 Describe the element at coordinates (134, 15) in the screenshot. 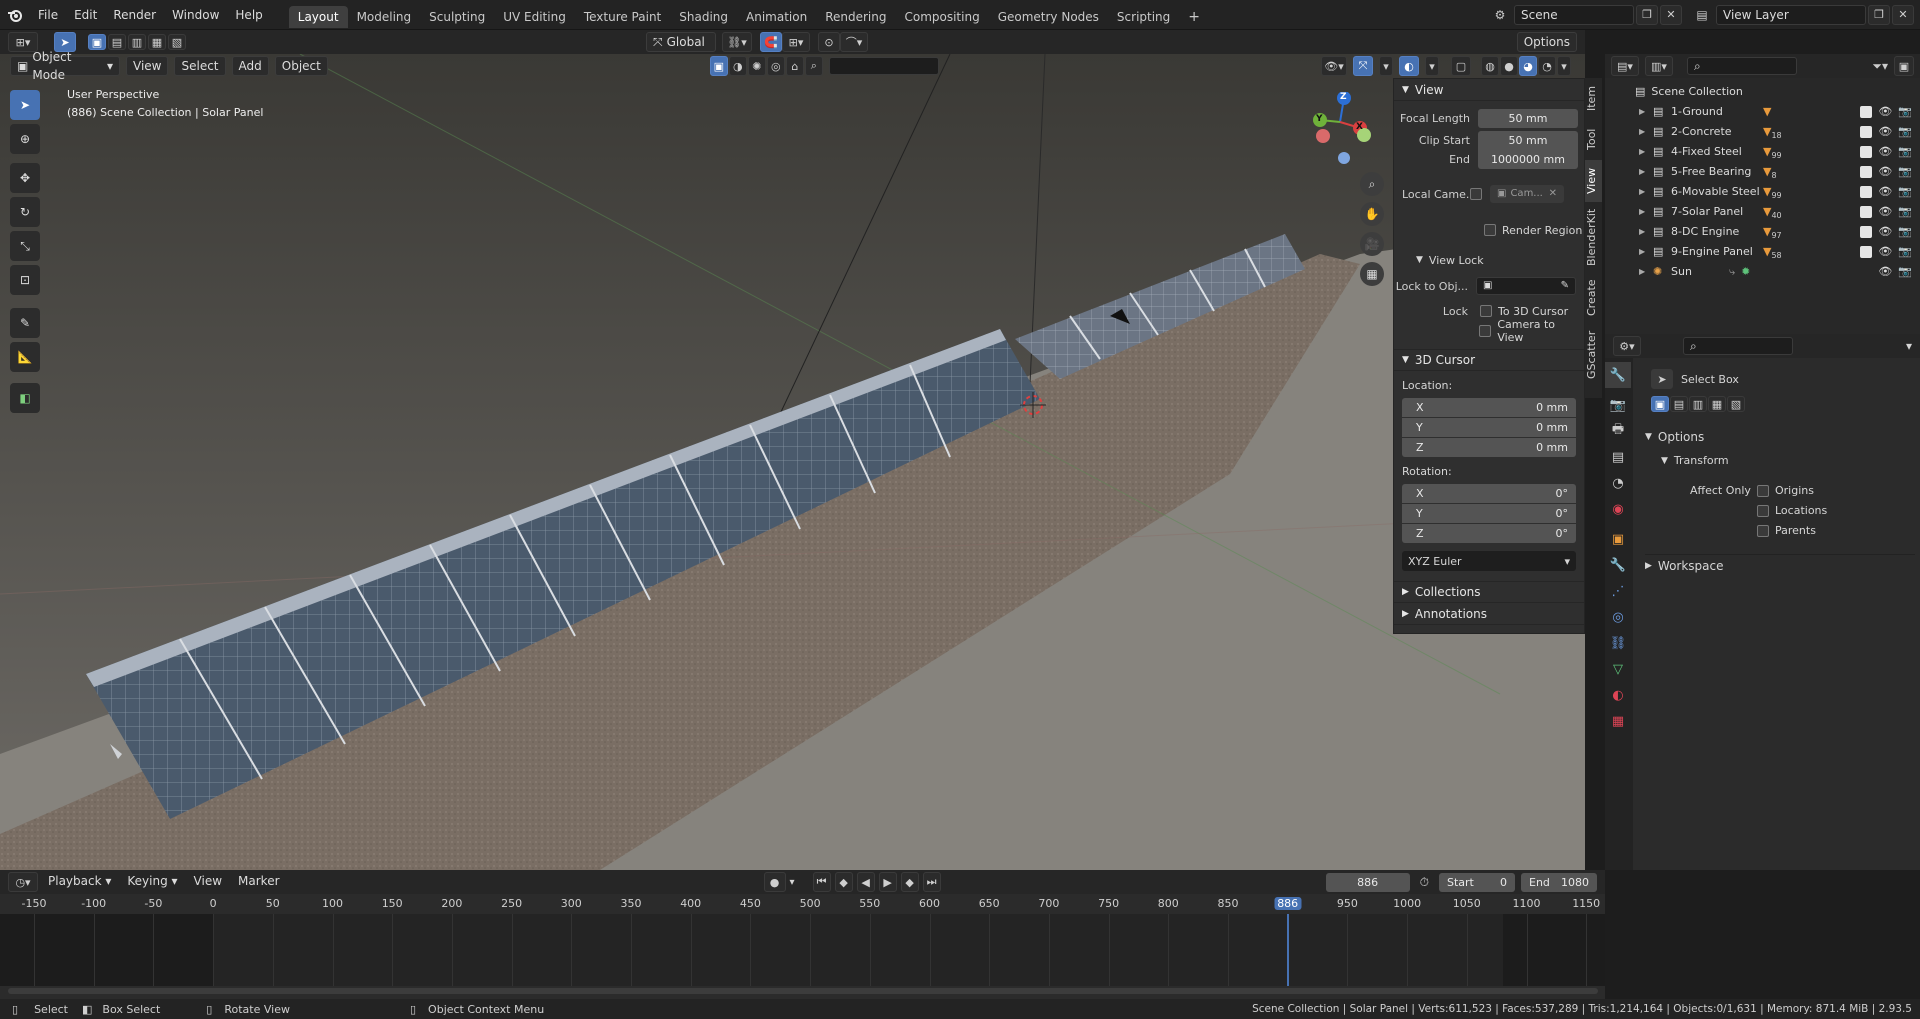

I see `menu-render: Render` at that location.